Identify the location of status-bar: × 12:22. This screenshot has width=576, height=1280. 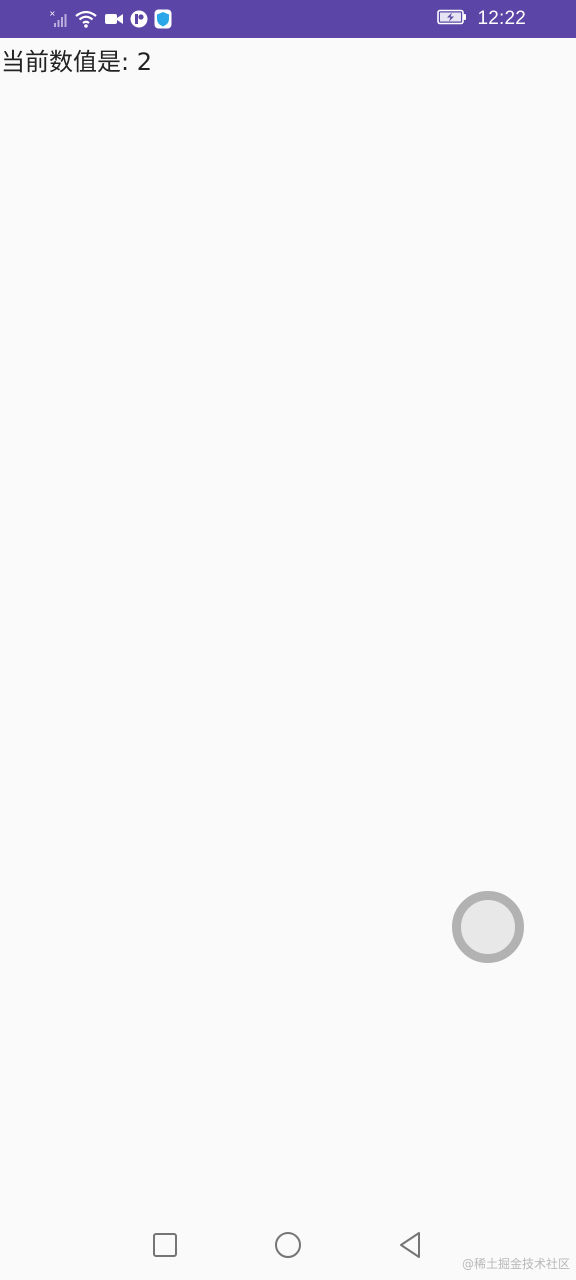
(288, 19).